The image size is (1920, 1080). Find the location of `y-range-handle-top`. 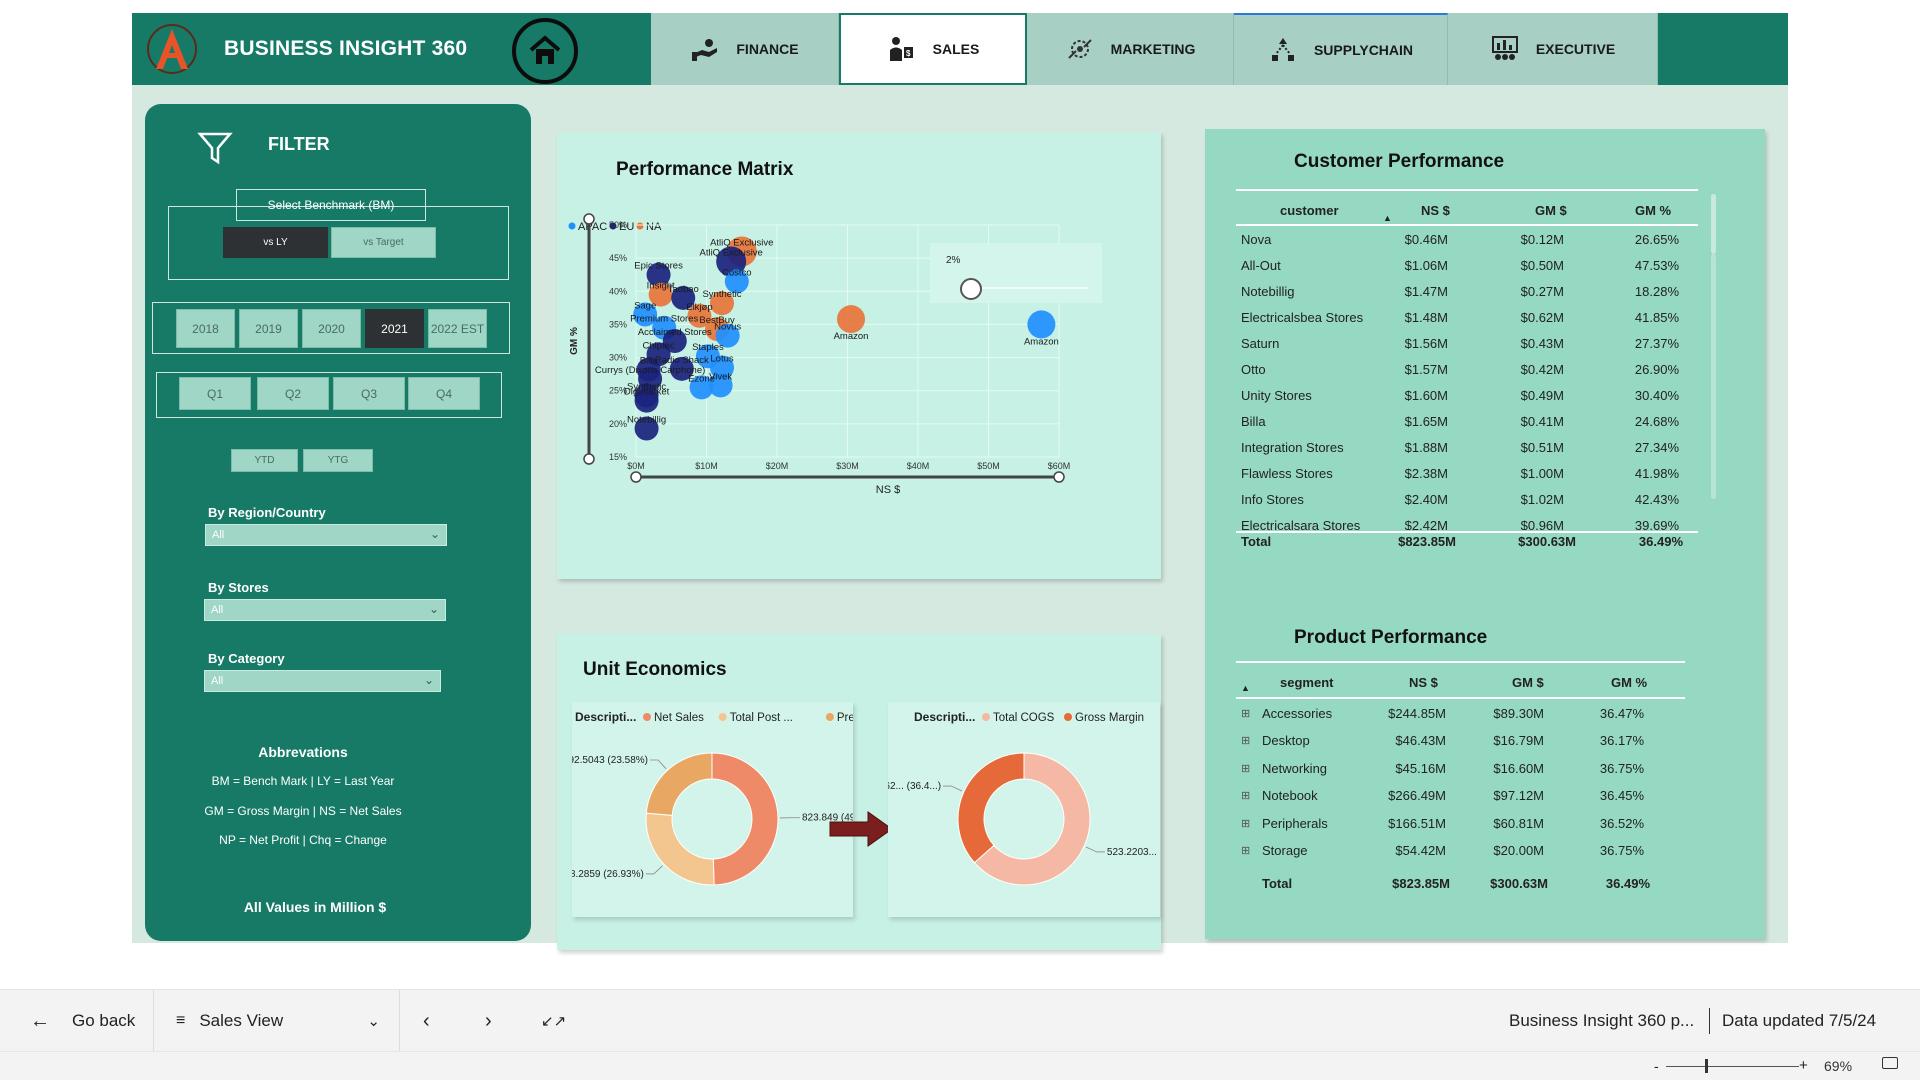

y-range-handle-top is located at coordinates (589, 219).